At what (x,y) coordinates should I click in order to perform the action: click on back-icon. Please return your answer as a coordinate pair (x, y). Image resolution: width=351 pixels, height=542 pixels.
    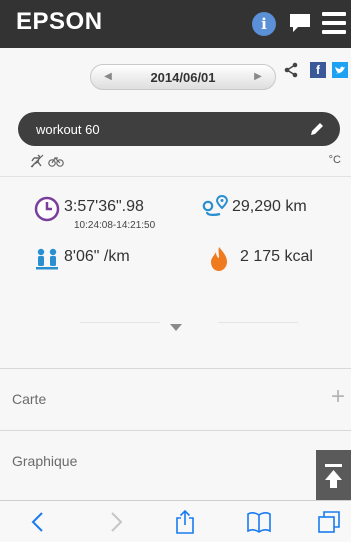
    Looking at the image, I should click on (39, 522).